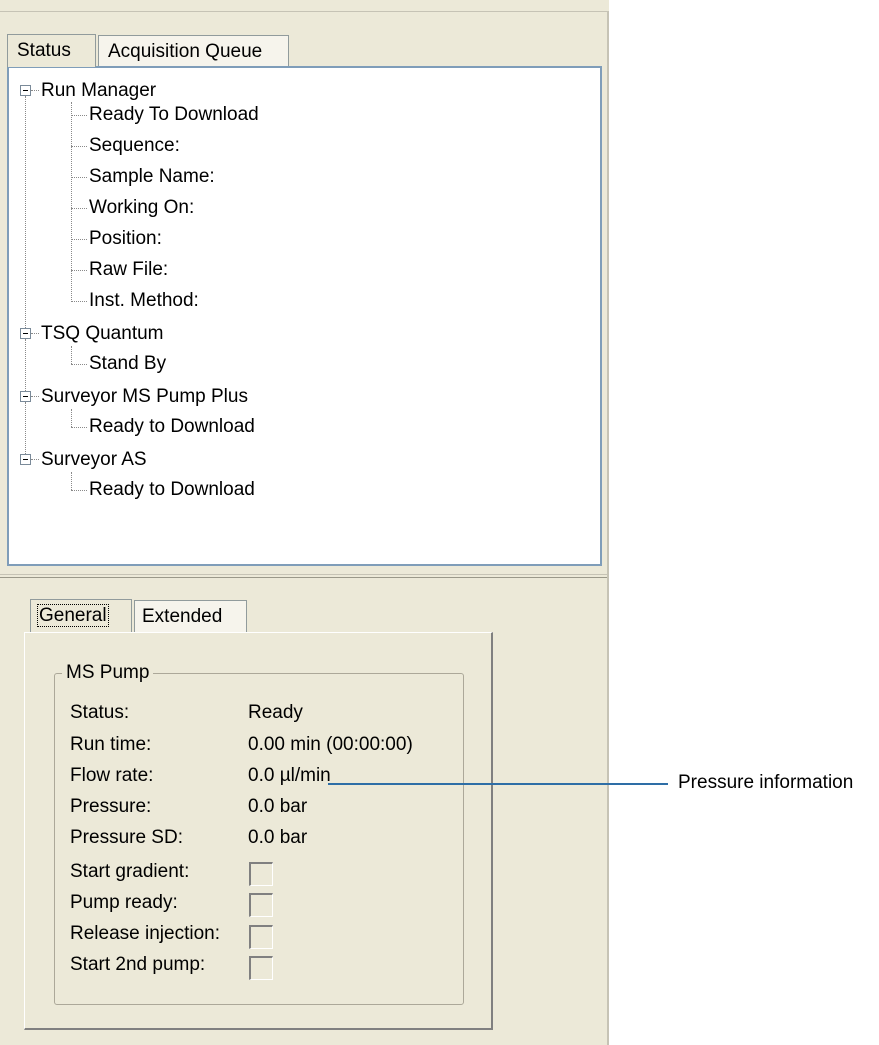 This screenshot has height=1045, width=879. I want to click on tree-node-run-manager: Run Manager, so click(98, 91).